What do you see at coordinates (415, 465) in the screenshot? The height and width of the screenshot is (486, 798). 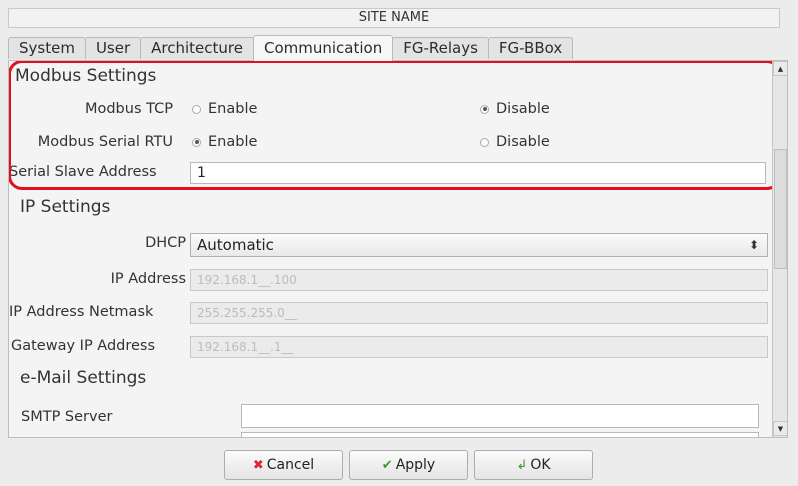 I see `apply-button-label: Apply` at bounding box center [415, 465].